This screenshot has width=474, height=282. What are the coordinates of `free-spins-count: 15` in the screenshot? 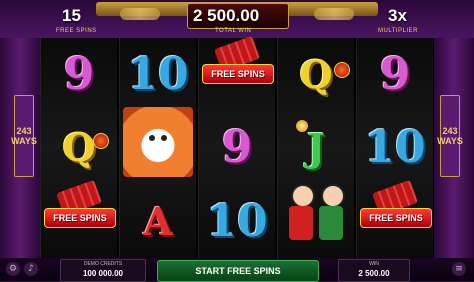 It's located at (71, 15).